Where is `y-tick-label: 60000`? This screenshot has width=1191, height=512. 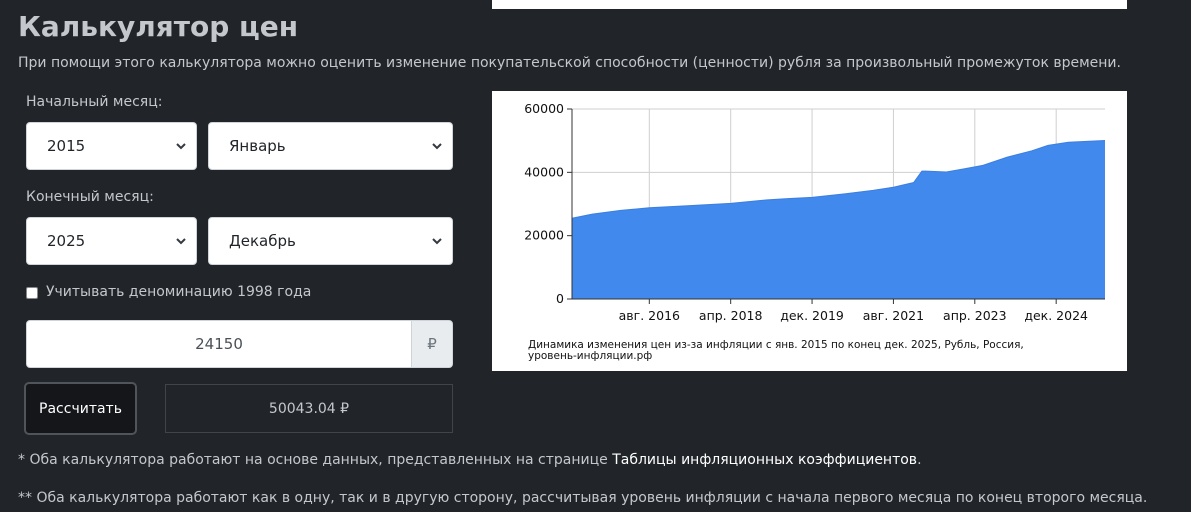 y-tick-label: 60000 is located at coordinates (544, 108).